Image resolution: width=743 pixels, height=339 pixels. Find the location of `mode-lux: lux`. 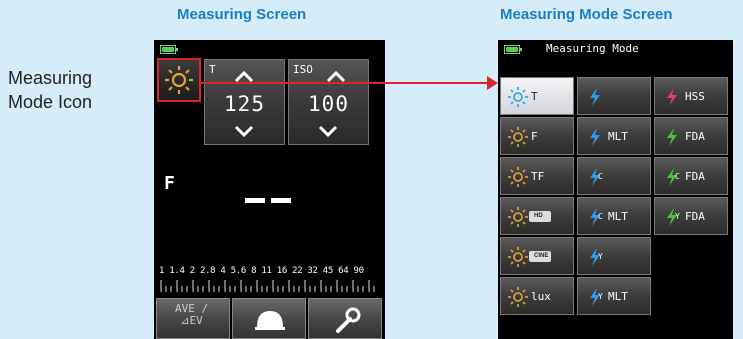

mode-lux: lux is located at coordinates (537, 296).